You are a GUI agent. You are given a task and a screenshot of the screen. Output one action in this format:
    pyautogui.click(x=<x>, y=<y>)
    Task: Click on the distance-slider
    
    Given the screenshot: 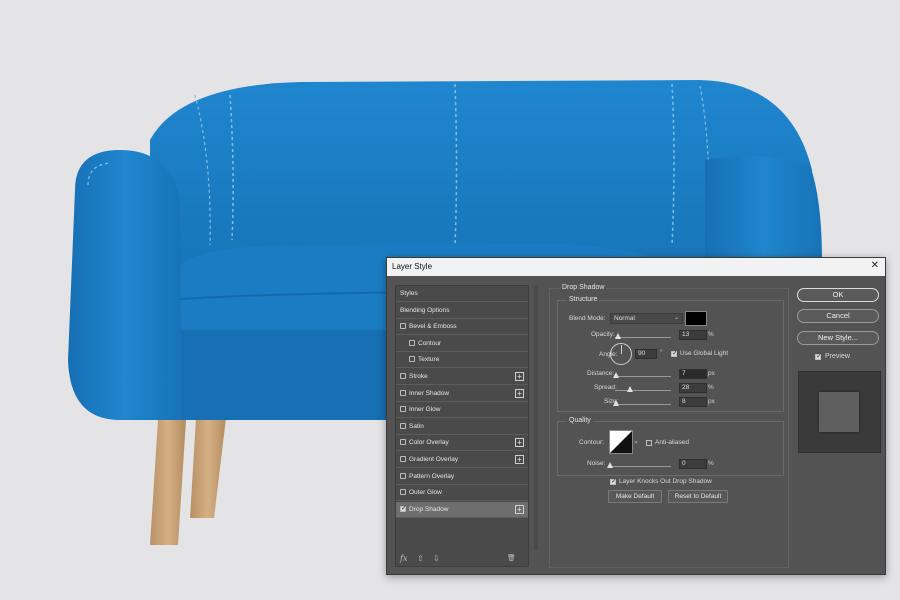 What is the action you would take?
    pyautogui.click(x=643, y=376)
    